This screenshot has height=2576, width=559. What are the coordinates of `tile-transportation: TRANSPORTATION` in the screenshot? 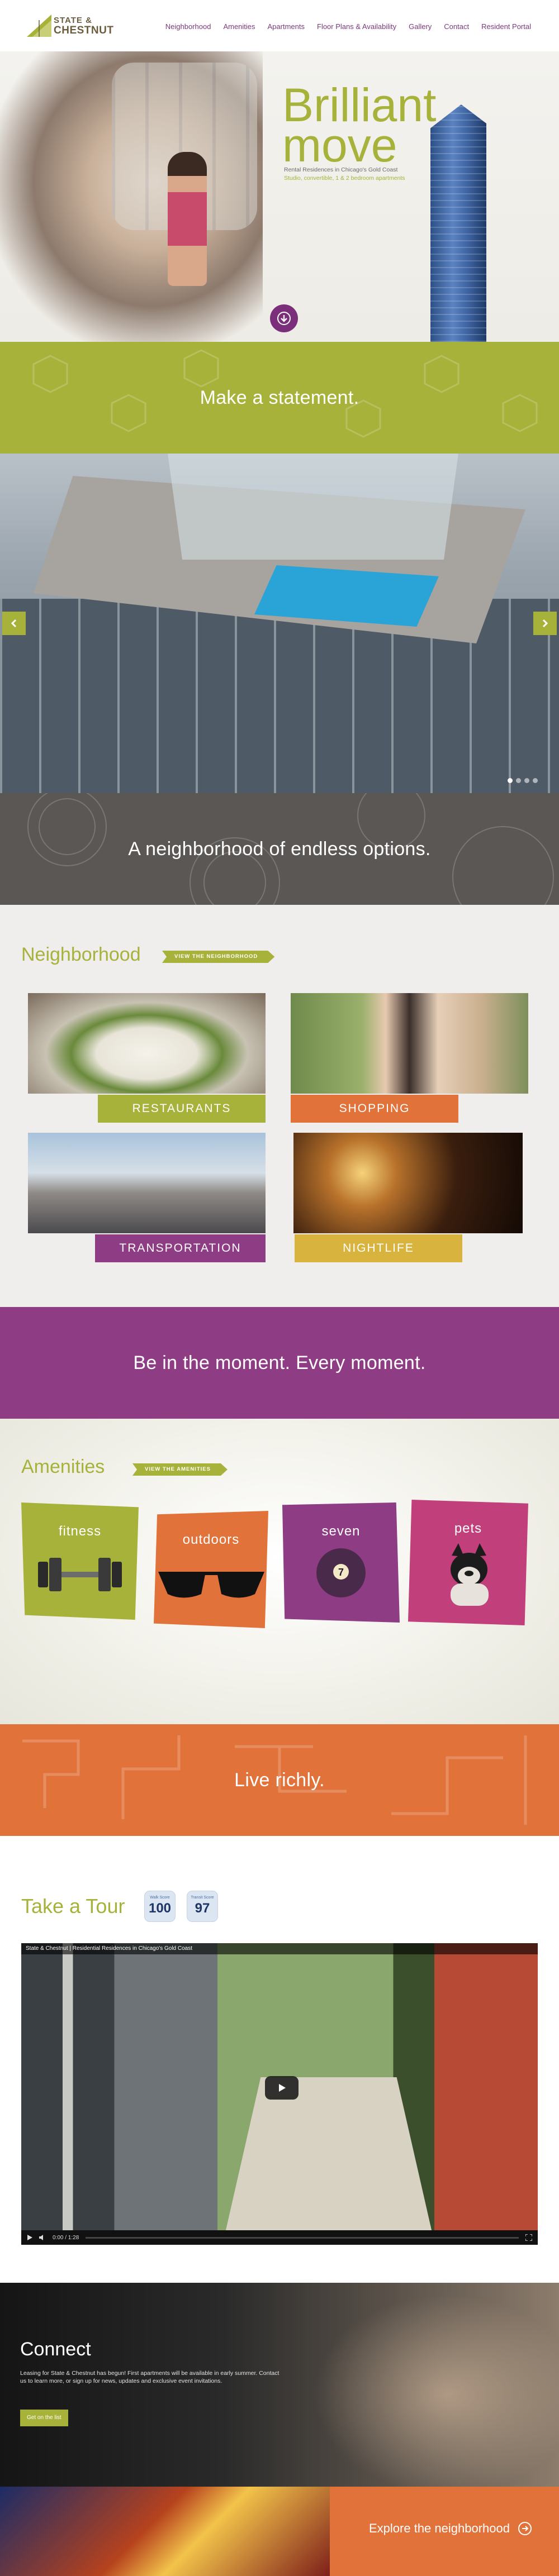 It's located at (147, 1200).